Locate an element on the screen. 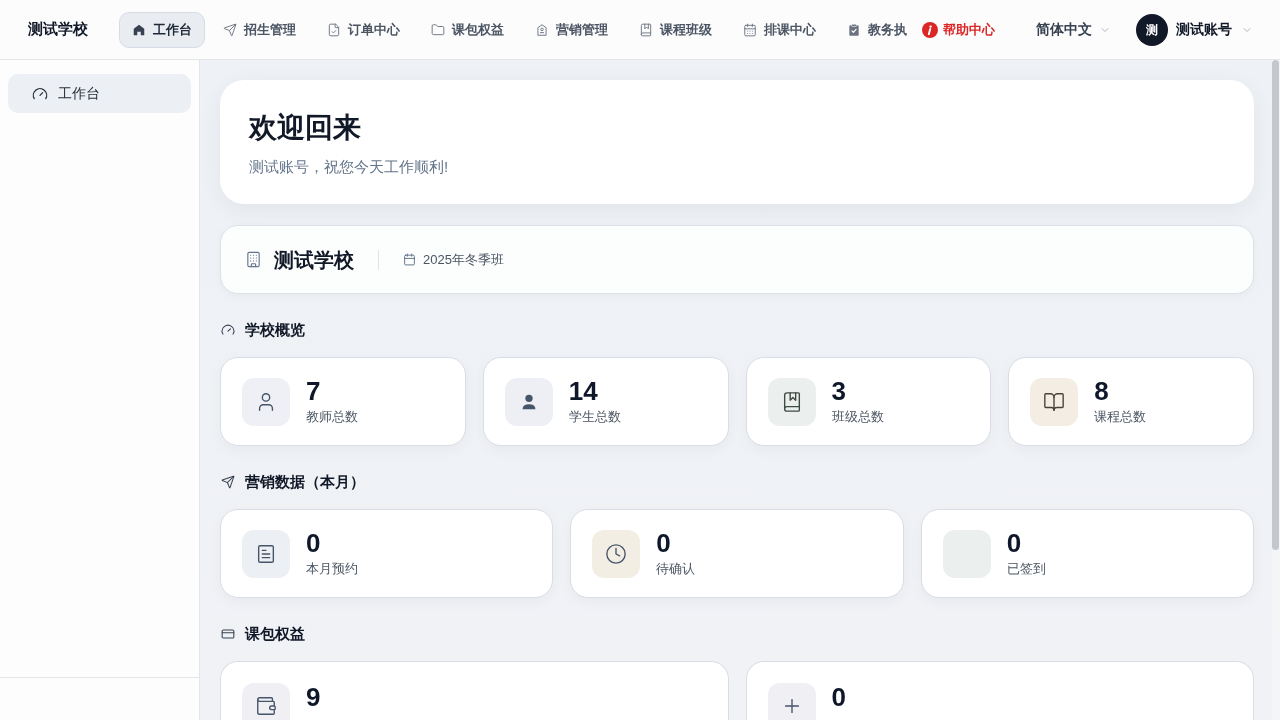 The image size is (1280, 720). stat-value: 7 is located at coordinates (313, 391).